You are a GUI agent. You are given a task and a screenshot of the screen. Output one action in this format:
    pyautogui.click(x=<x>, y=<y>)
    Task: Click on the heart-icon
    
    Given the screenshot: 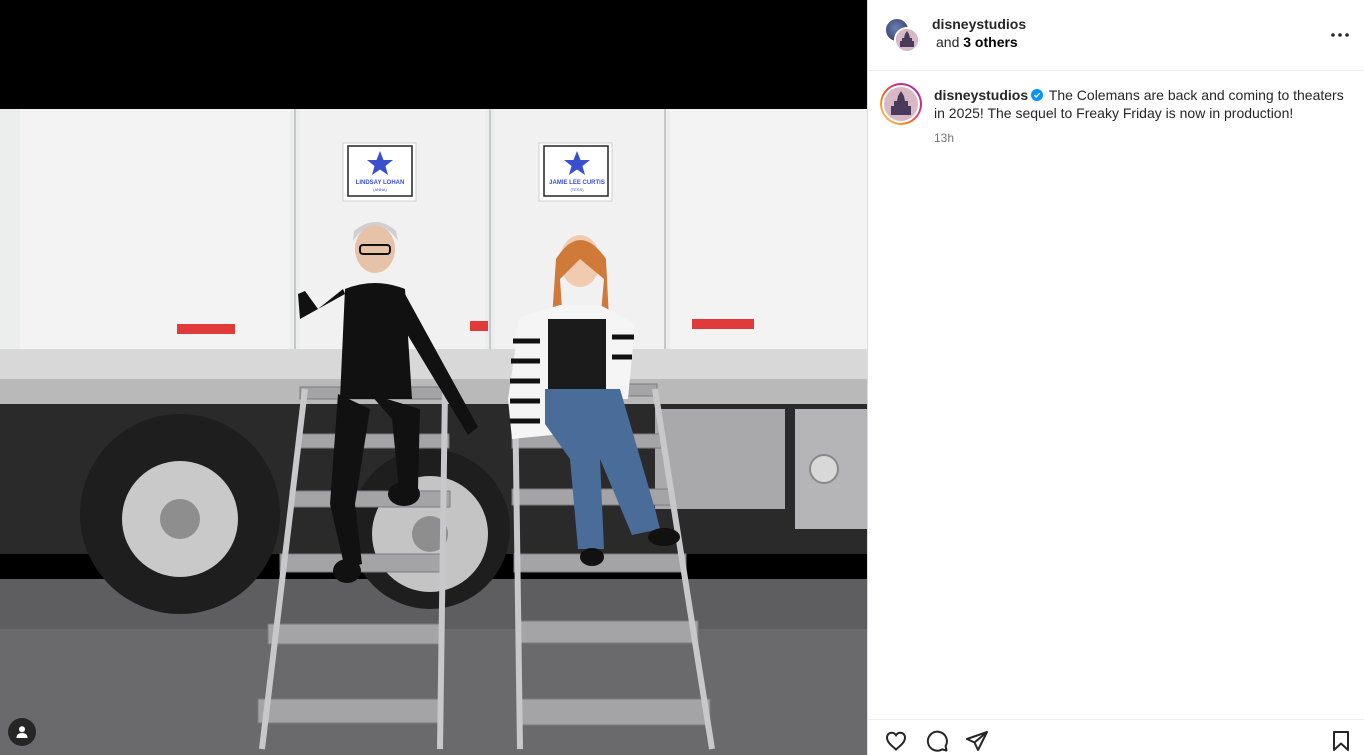 What is the action you would take?
    pyautogui.click(x=896, y=741)
    